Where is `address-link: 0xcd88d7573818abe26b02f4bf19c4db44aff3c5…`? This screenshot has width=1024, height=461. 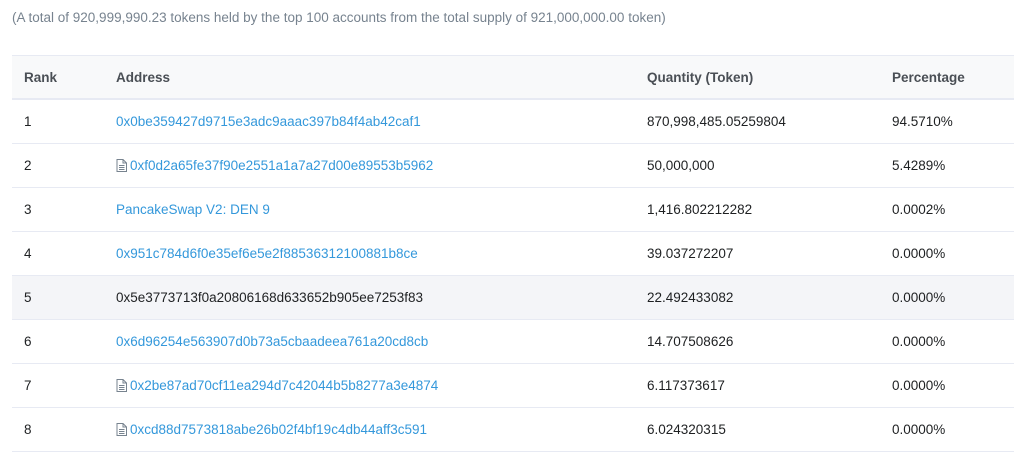 address-link: 0xcd88d7573818abe26b02f4bf19c4db44aff3c5… is located at coordinates (278, 429).